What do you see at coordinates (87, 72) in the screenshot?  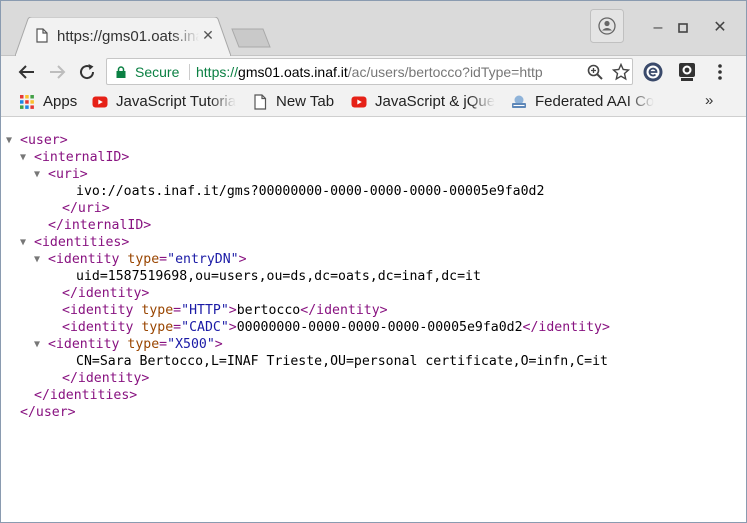 I see `reload-icon` at bounding box center [87, 72].